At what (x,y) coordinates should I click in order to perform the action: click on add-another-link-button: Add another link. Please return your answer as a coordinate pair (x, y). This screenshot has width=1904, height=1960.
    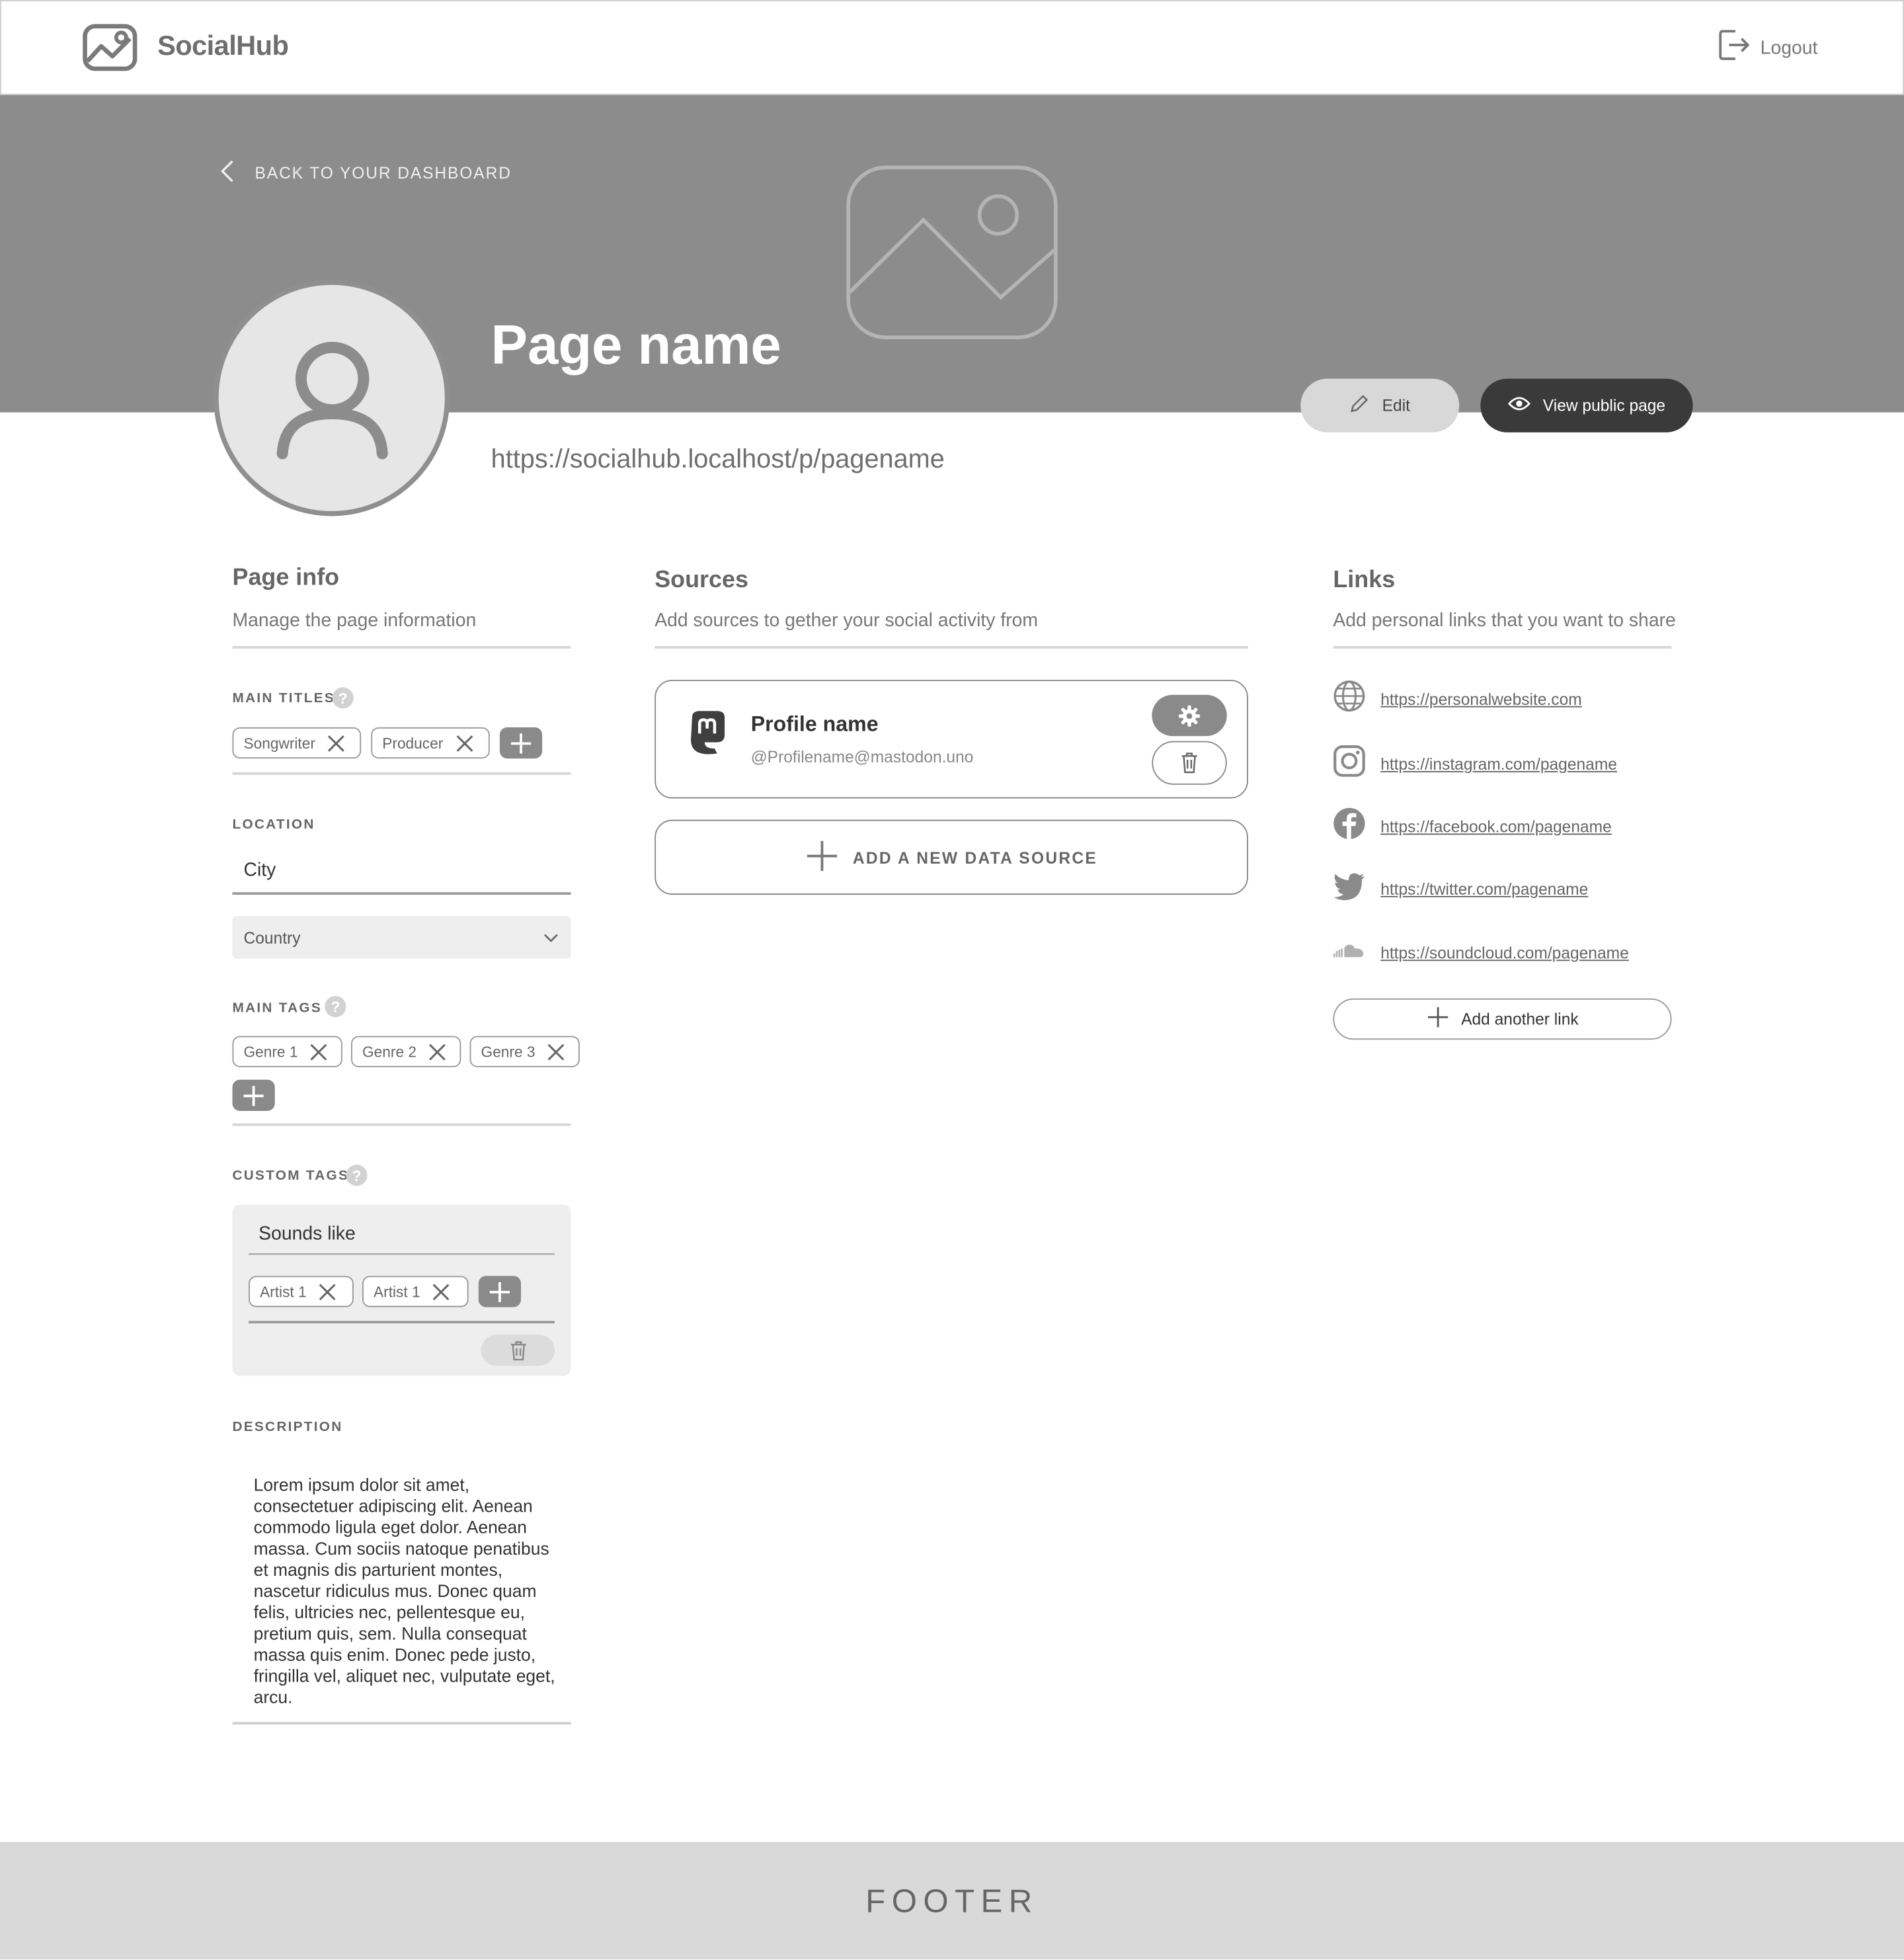
    Looking at the image, I should click on (1502, 1019).